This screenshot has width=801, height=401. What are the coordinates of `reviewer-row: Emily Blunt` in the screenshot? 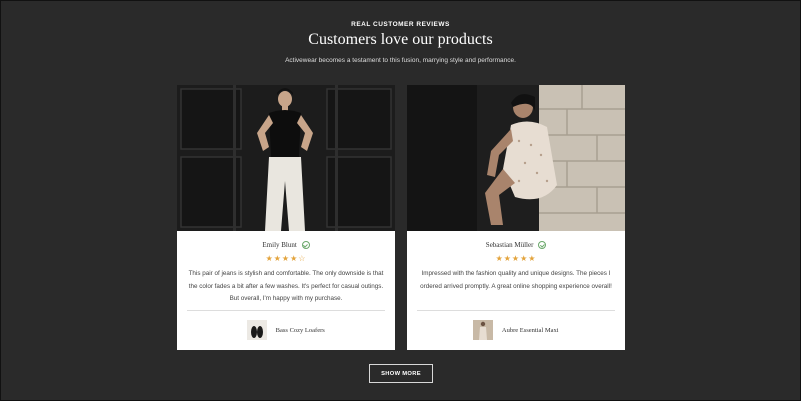 It's located at (286, 245).